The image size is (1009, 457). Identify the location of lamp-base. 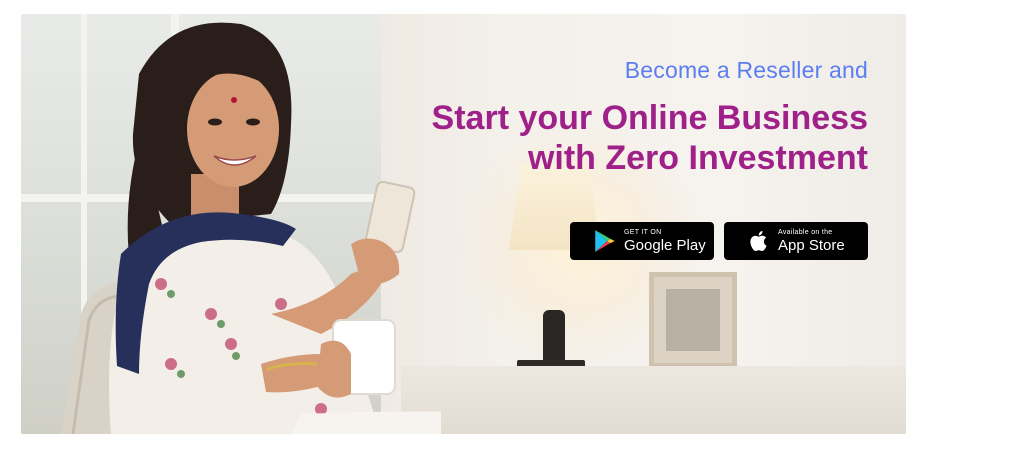
(554, 338).